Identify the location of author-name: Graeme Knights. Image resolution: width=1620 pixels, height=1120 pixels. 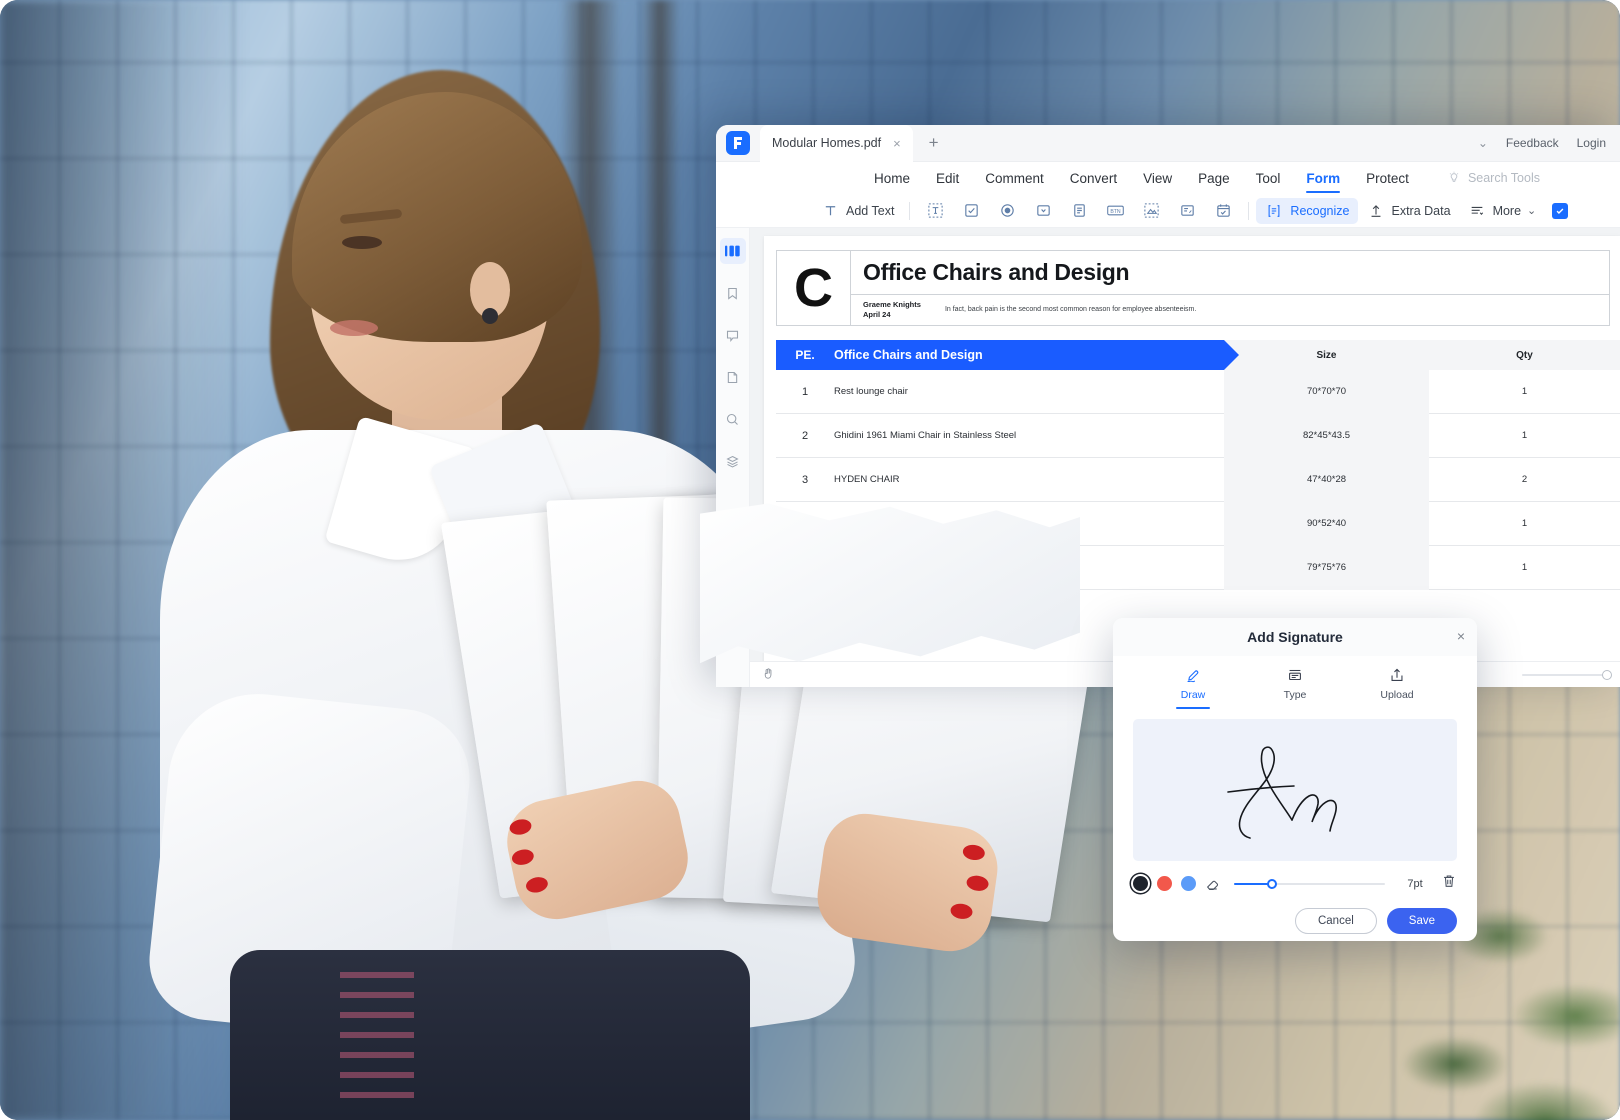
(892, 304).